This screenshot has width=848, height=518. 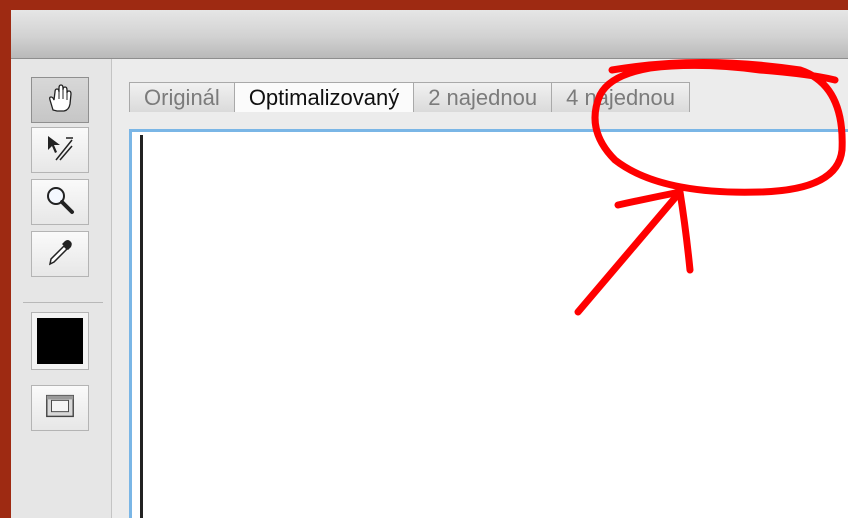 What do you see at coordinates (61, 288) in the screenshot?
I see `toolbox` at bounding box center [61, 288].